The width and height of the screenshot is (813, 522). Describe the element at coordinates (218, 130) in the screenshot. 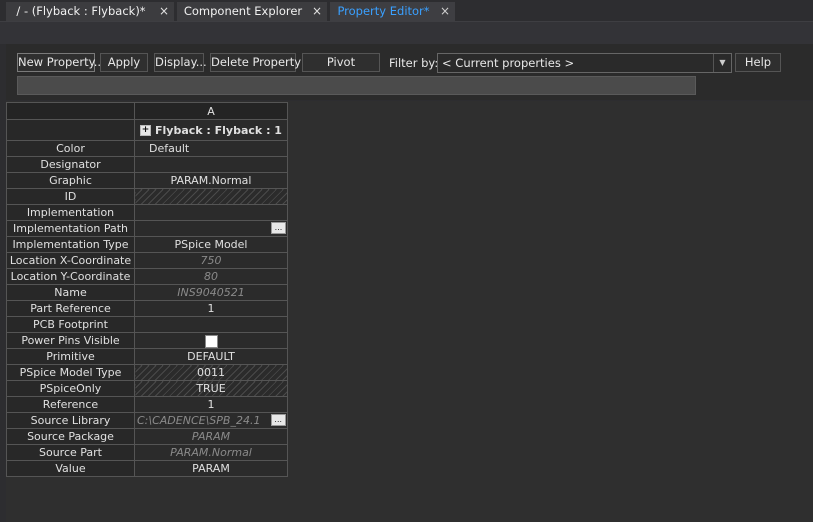

I see `part-title: Flyback : Flyback : 1` at that location.